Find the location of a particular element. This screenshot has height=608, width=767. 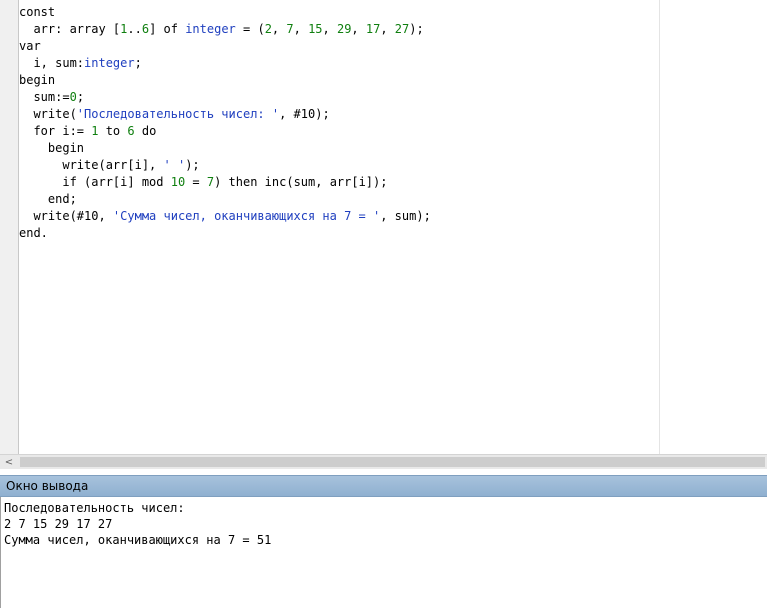

code-token: 0 is located at coordinates (73, 97).